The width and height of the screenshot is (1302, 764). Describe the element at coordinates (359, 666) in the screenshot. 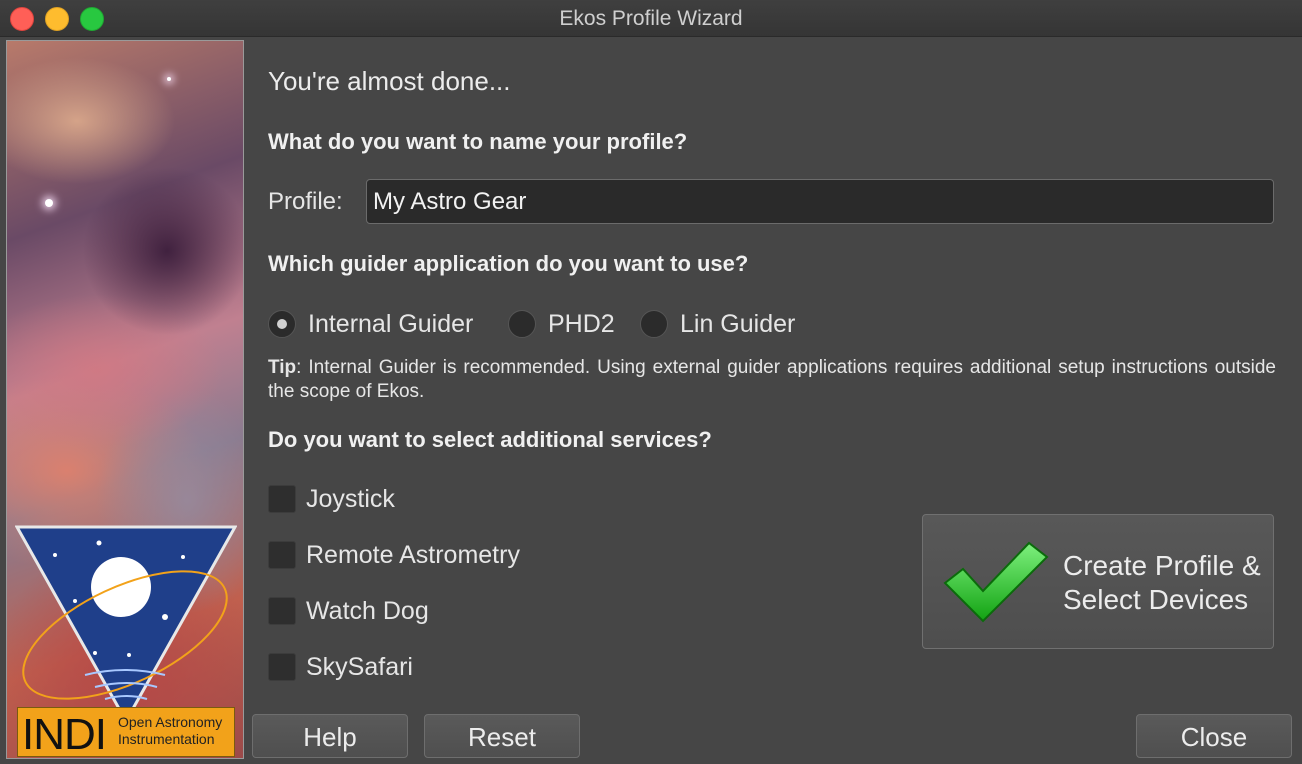

I see `checkbox-label: SkySafari` at that location.